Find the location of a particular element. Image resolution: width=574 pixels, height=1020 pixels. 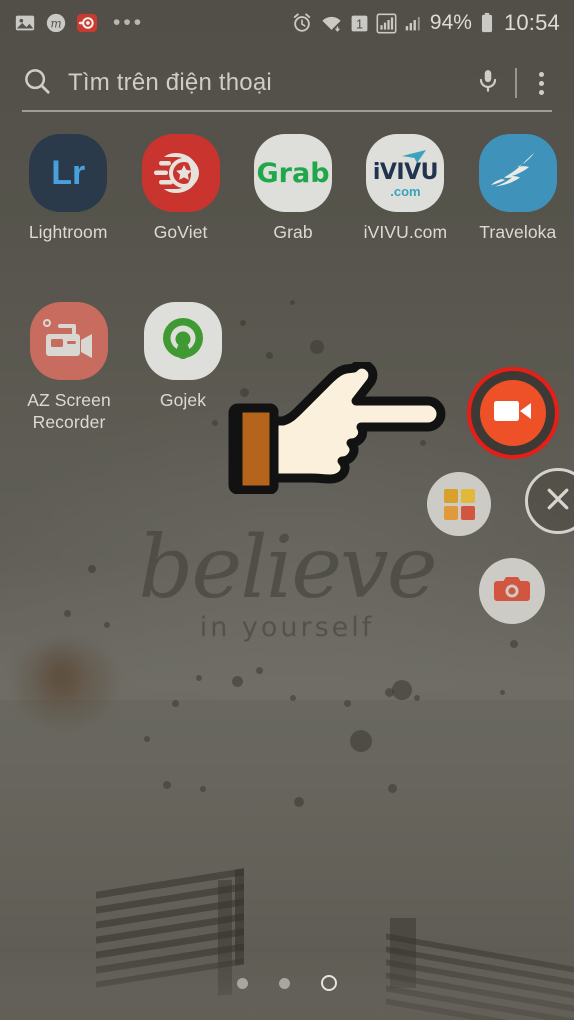

video-camera-icon is located at coordinates (513, 413).